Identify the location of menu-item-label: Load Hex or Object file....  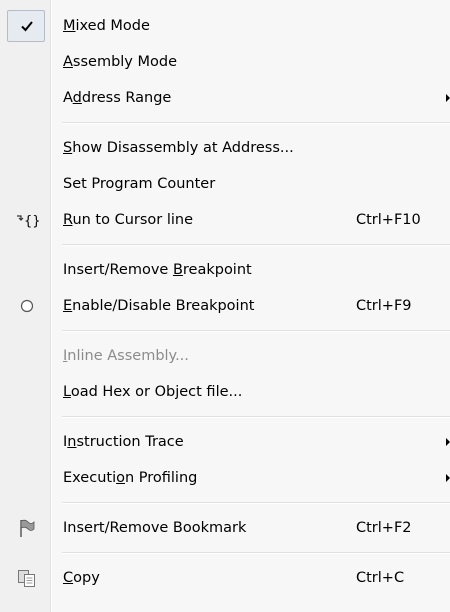
(153, 392).